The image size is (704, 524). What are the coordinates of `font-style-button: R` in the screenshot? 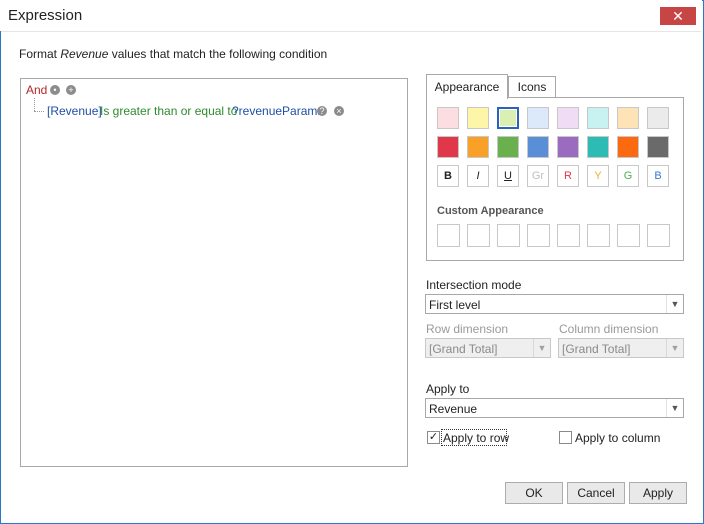 It's located at (568, 176).